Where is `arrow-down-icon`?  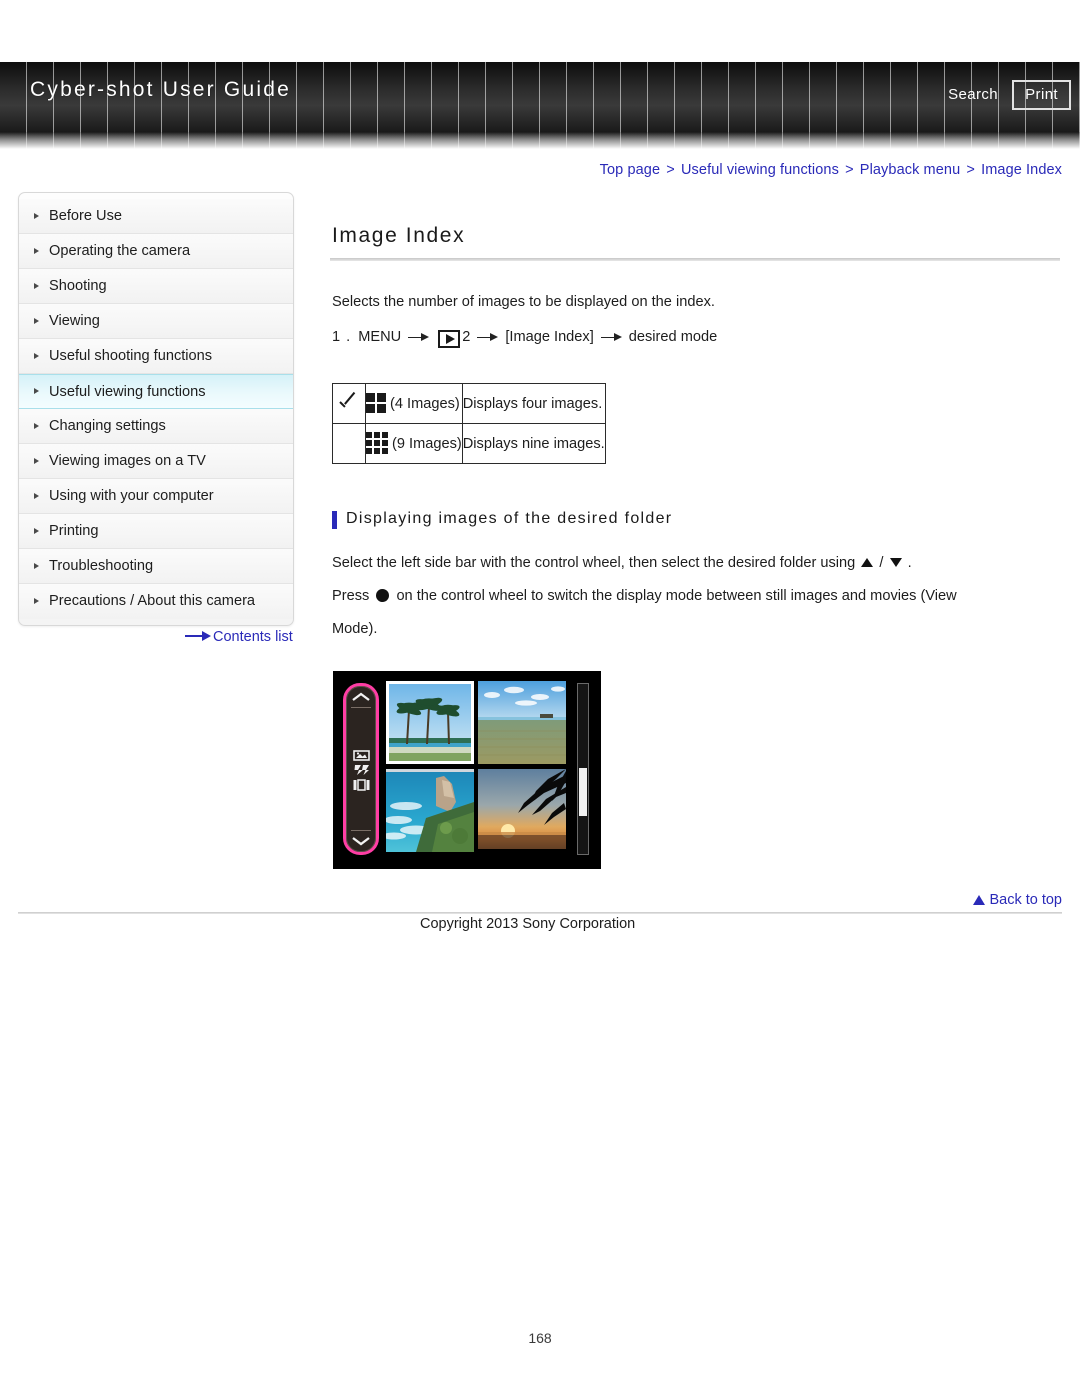 arrow-down-icon is located at coordinates (895, 562).